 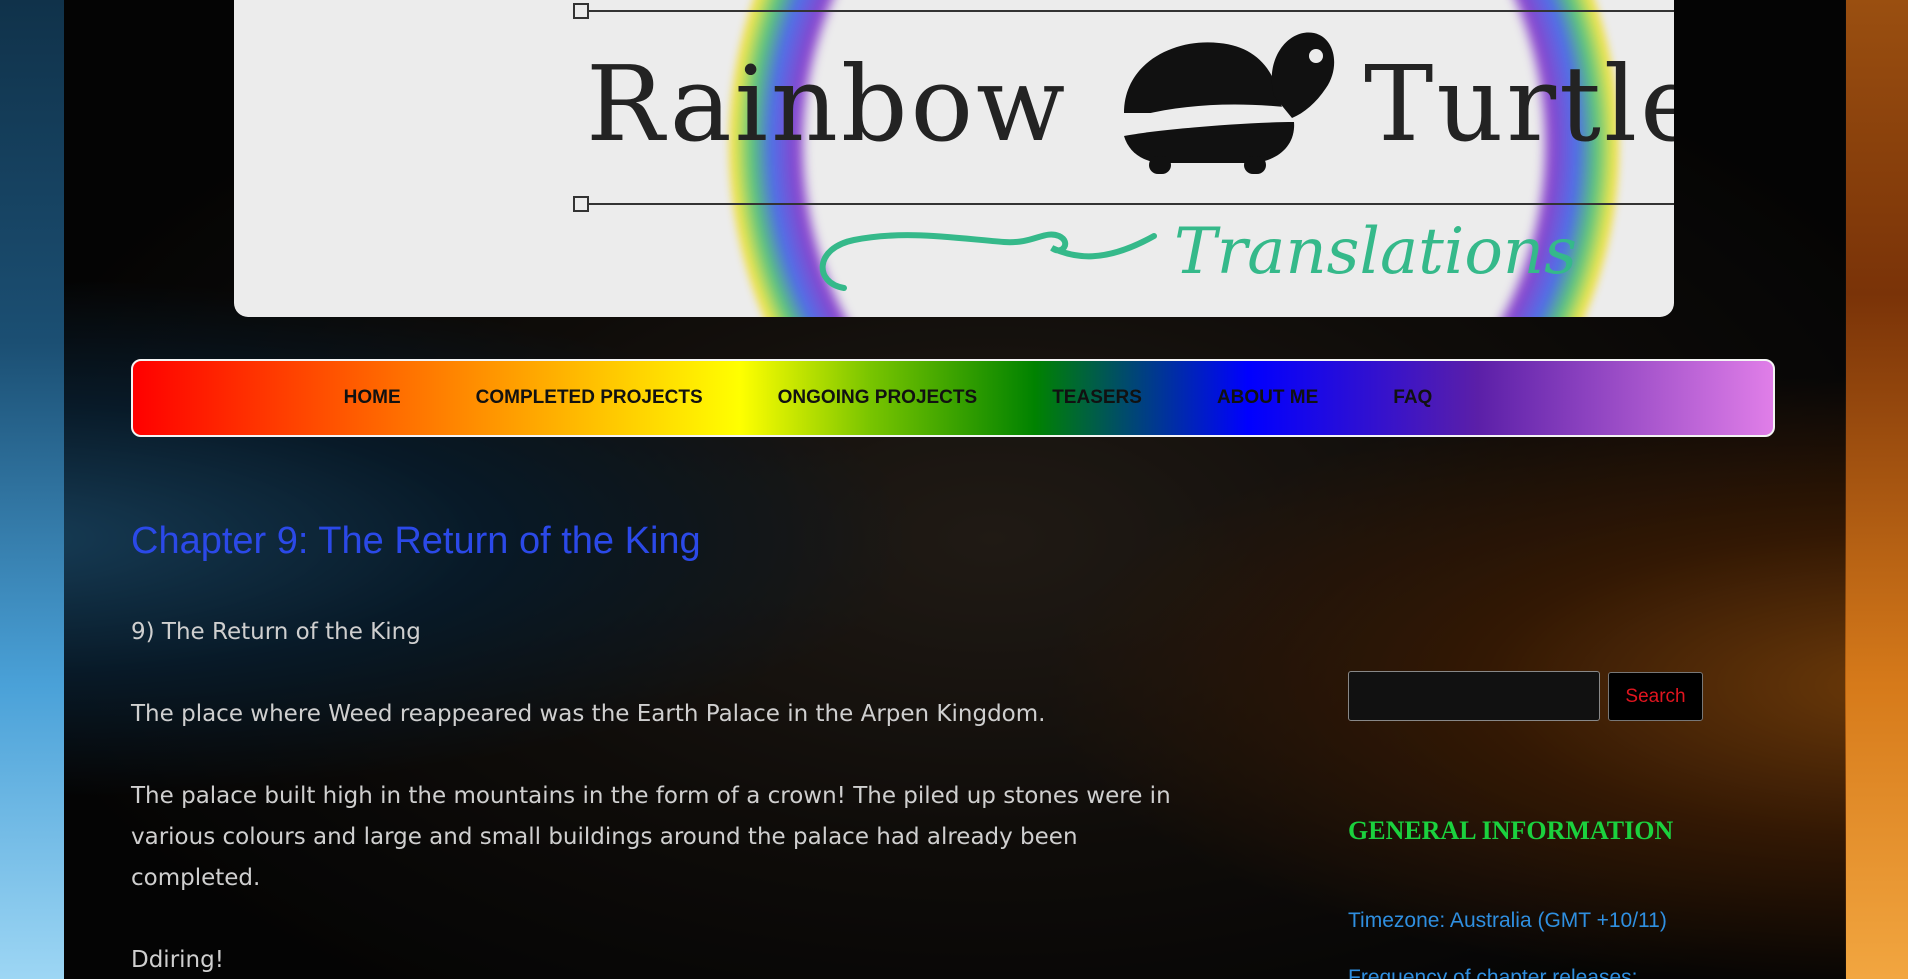 What do you see at coordinates (1267, 398) in the screenshot?
I see `nav-item-about-me: ABOUT ME` at bounding box center [1267, 398].